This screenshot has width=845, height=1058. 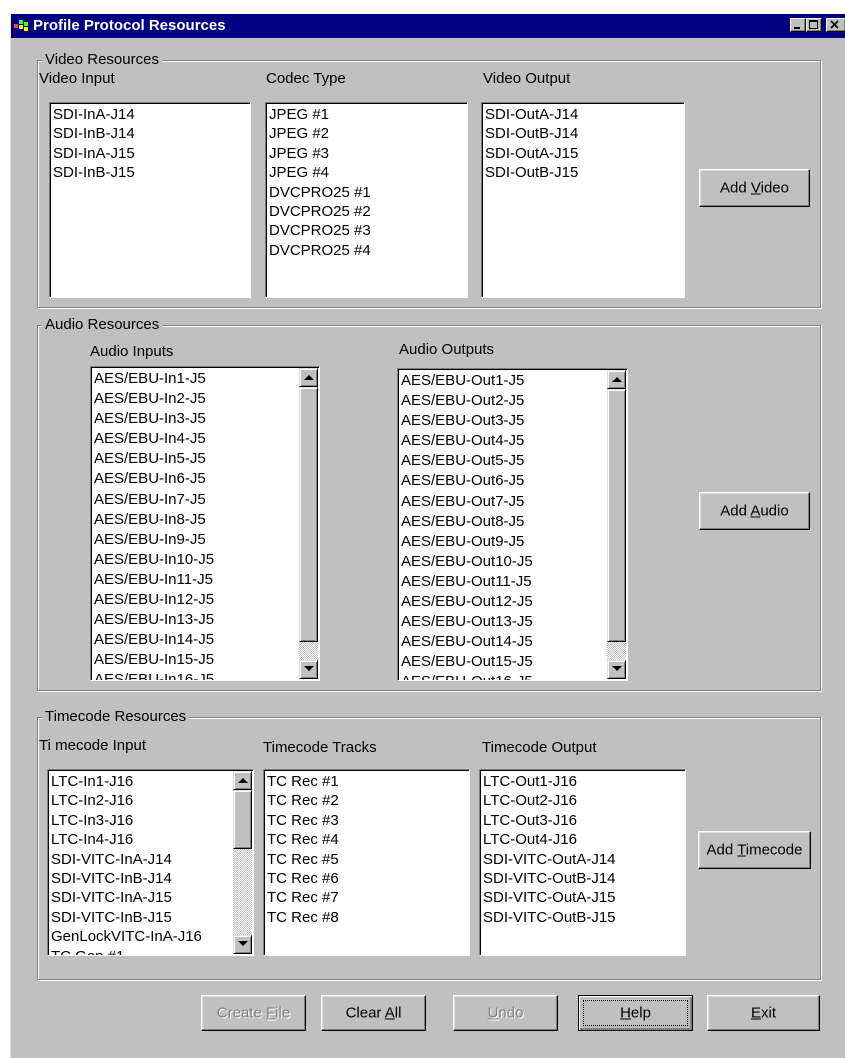 I want to click on list-item: AES/EBU-In6-J5, so click(x=196, y=479).